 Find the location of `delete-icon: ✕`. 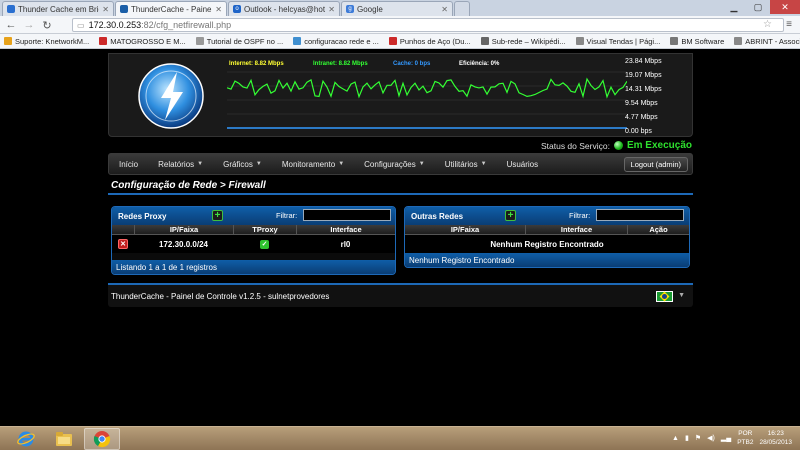

delete-icon: ✕ is located at coordinates (123, 244).